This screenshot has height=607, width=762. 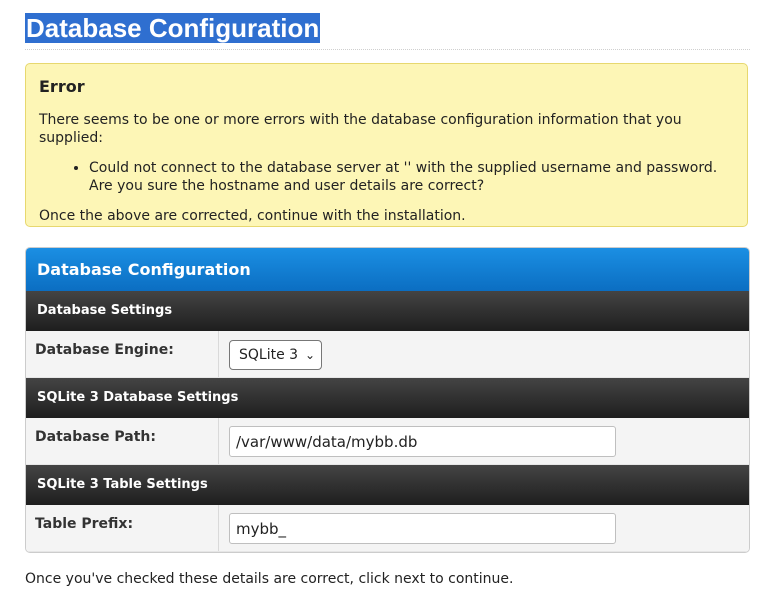 I want to click on panel-title: Database Configuration, so click(x=387, y=269).